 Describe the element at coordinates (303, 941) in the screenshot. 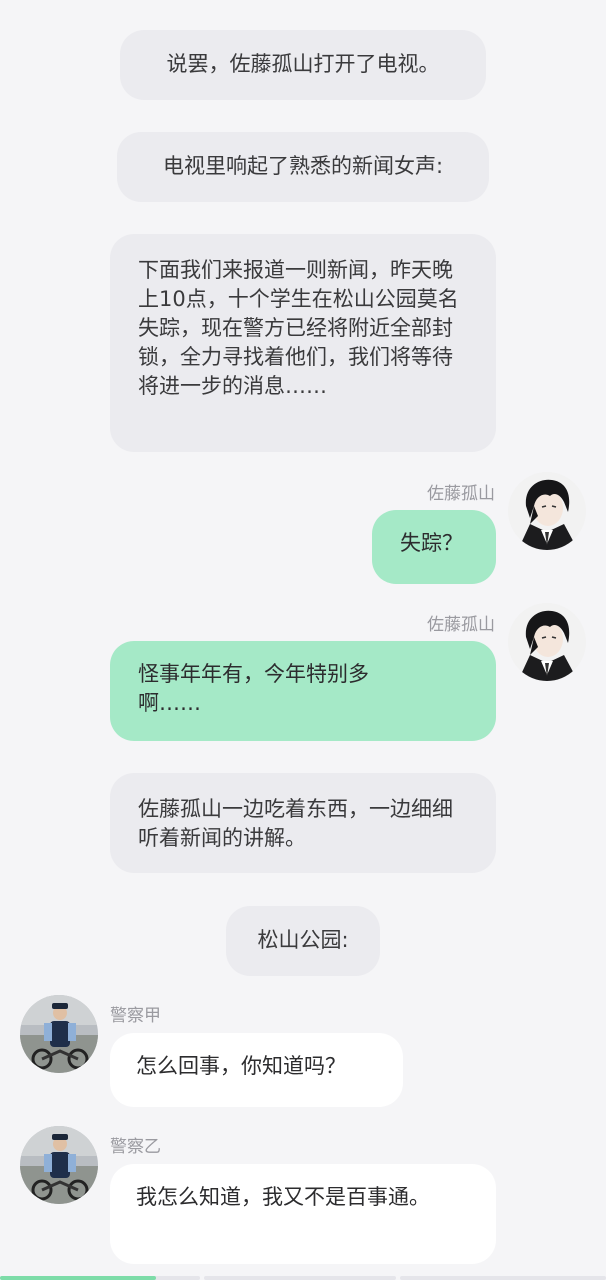

I see `scene-narration-bubble: 松山公园:` at that location.